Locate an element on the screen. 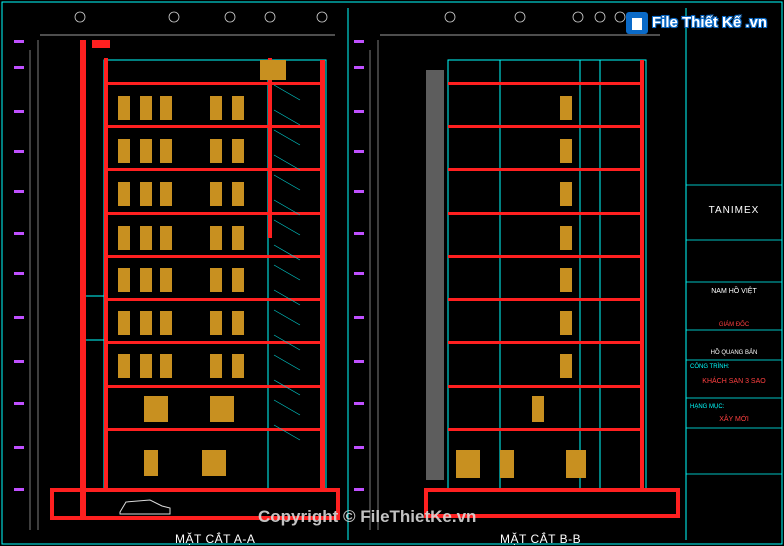  title-block-frame is located at coordinates (734, 329).